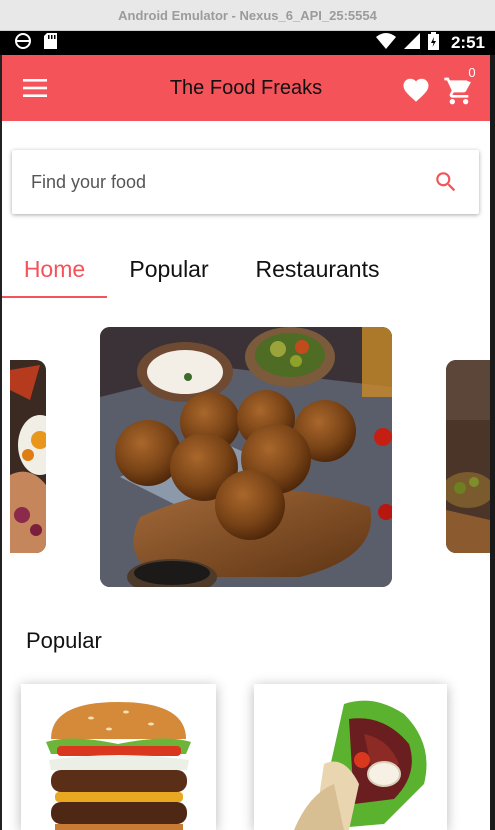  What do you see at coordinates (317, 269) in the screenshot?
I see `tab-restaurants: Restaurants` at bounding box center [317, 269].